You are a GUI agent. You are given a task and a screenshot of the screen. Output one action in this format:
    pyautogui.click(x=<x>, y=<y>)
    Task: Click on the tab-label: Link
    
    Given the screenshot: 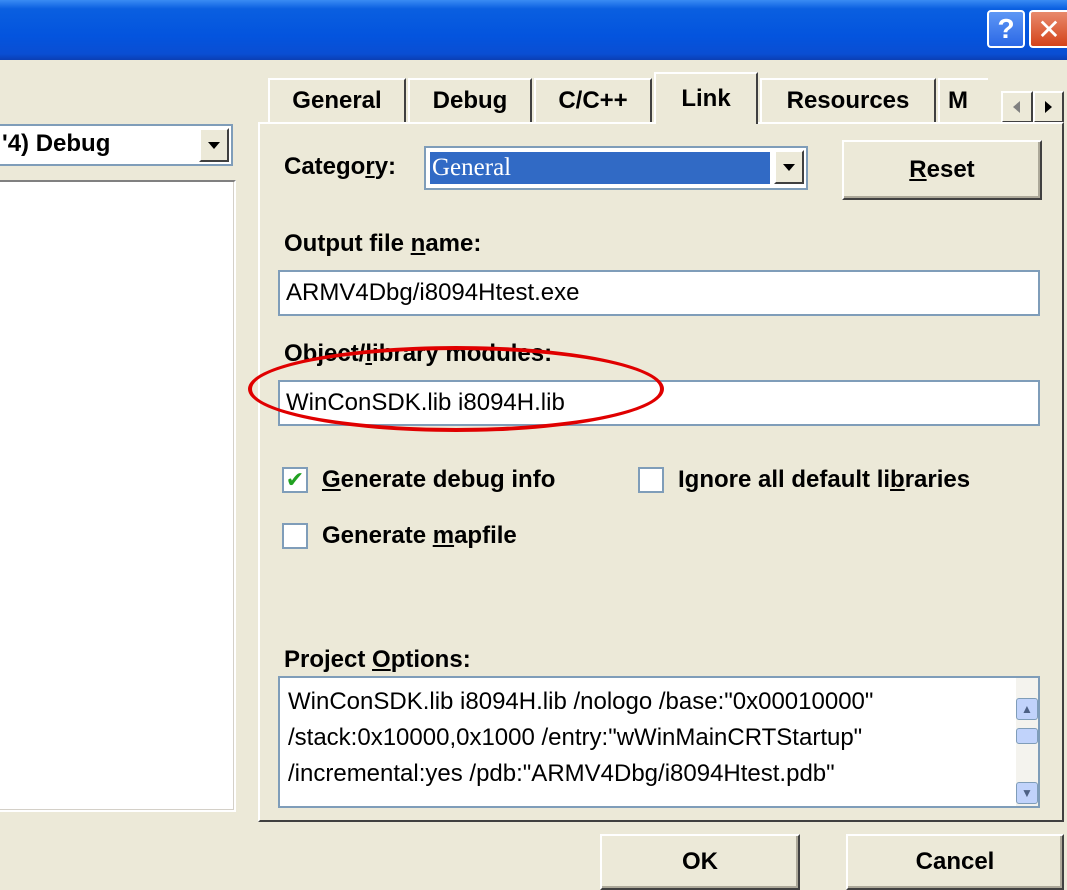 What is the action you would take?
    pyautogui.click(x=706, y=98)
    